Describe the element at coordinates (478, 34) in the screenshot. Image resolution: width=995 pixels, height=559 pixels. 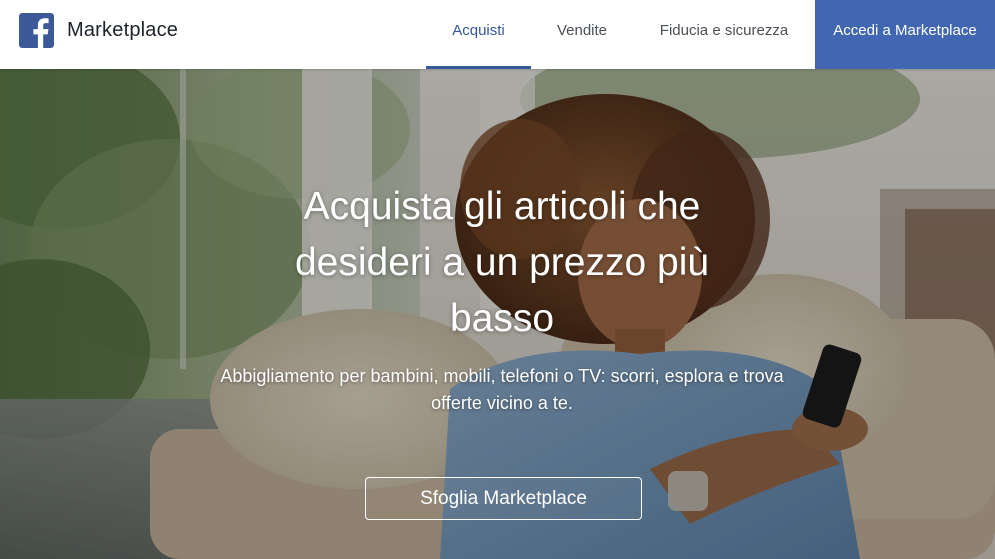
I see `nav-tab-acquisti: Acquisti` at that location.